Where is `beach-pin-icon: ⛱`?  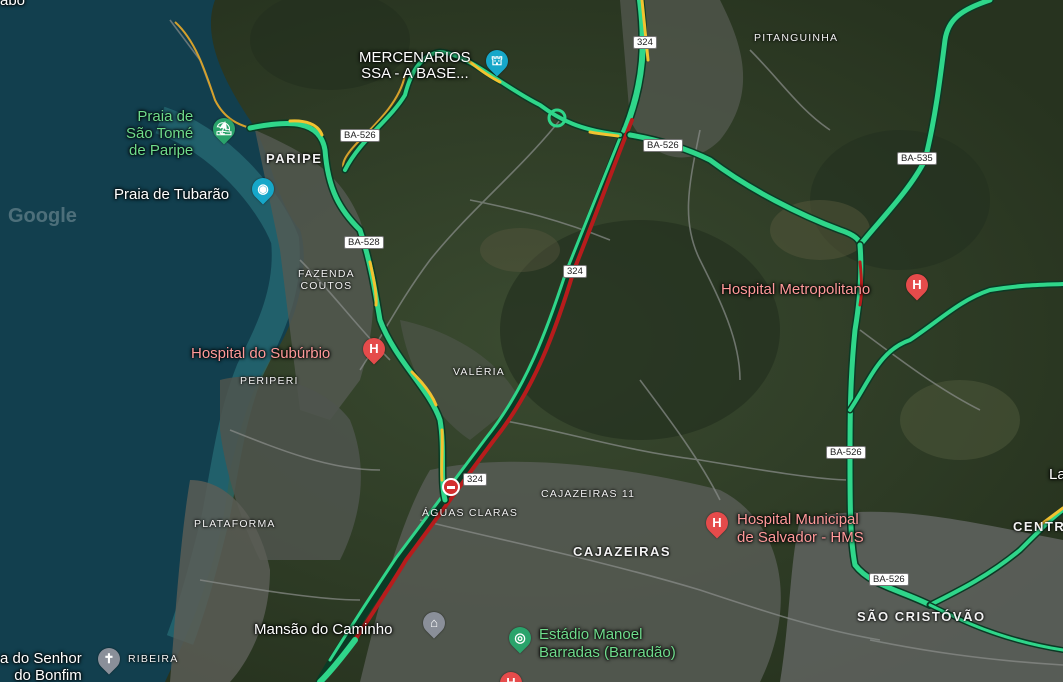 beach-pin-icon: ⛱ is located at coordinates (224, 129).